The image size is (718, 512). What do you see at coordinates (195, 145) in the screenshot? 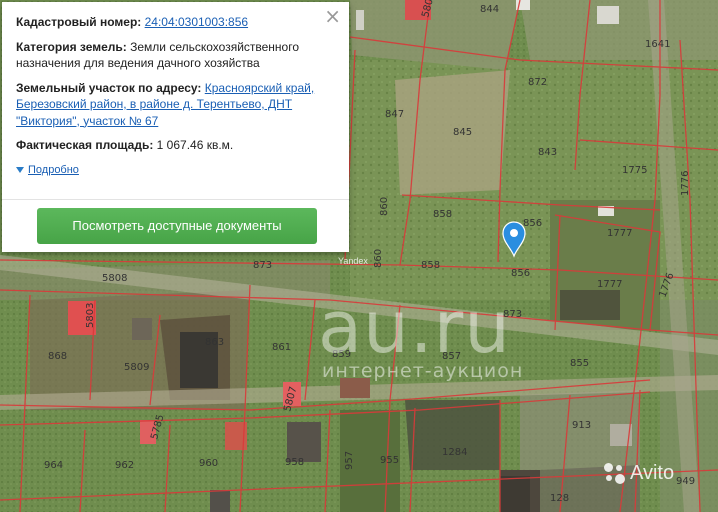
I see `area-value: 1 067.46 кв.м.` at bounding box center [195, 145].